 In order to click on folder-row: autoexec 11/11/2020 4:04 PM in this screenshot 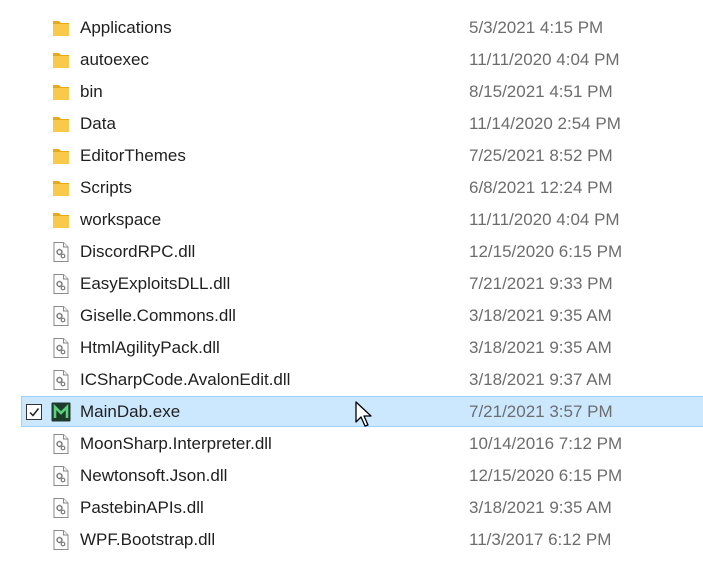, I will do `click(351, 60)`.